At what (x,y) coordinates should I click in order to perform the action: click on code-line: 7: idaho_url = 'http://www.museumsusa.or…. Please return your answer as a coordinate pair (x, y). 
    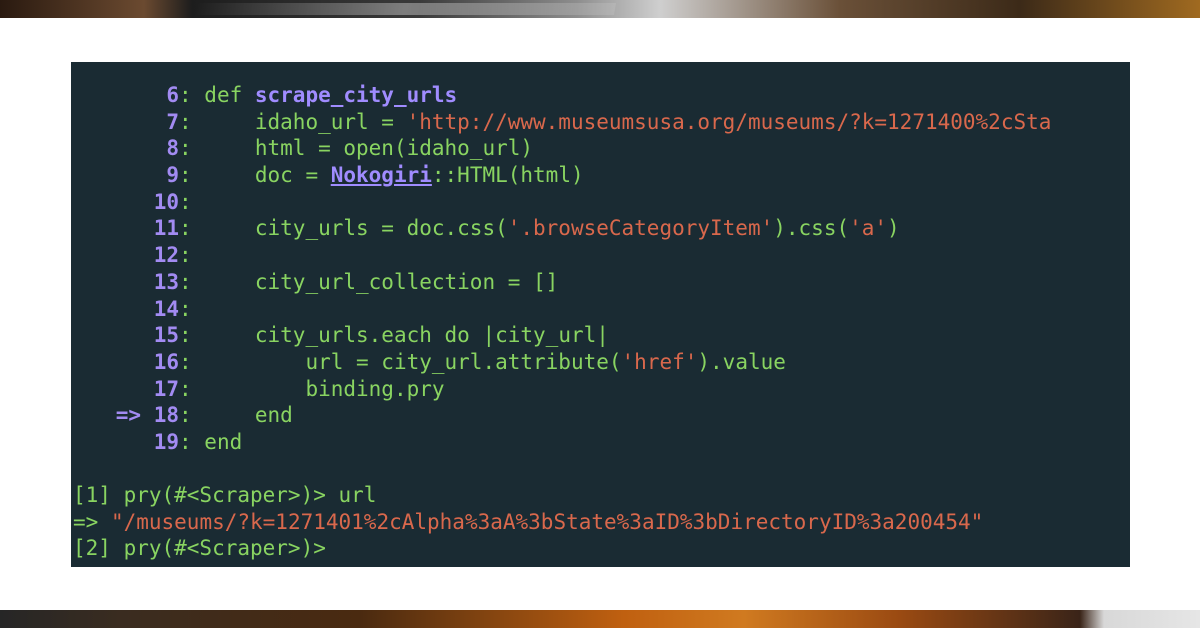
    Looking at the image, I should click on (600, 122).